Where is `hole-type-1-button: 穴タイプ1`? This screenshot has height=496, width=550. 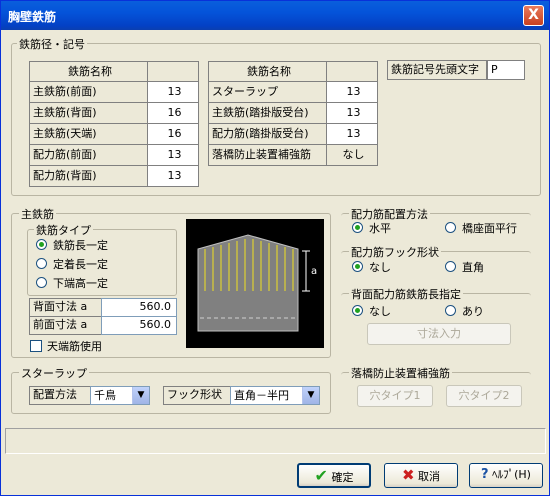 hole-type-1-button: 穴タイプ1 is located at coordinates (395, 396).